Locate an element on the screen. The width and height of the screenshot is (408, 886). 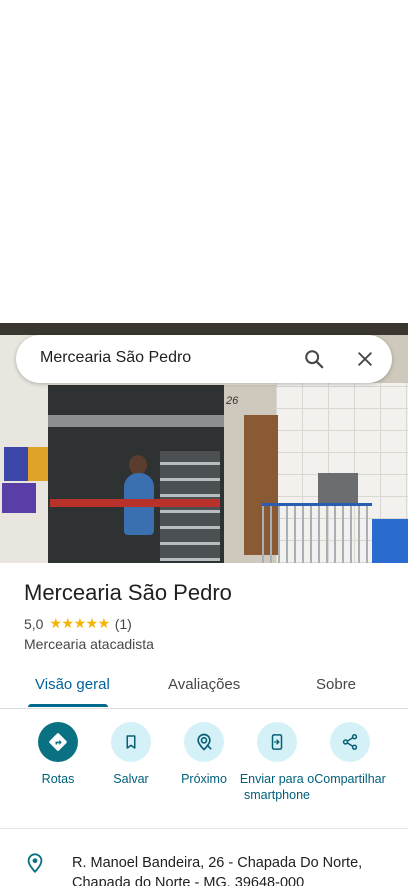
search-icon is located at coordinates (314, 359).